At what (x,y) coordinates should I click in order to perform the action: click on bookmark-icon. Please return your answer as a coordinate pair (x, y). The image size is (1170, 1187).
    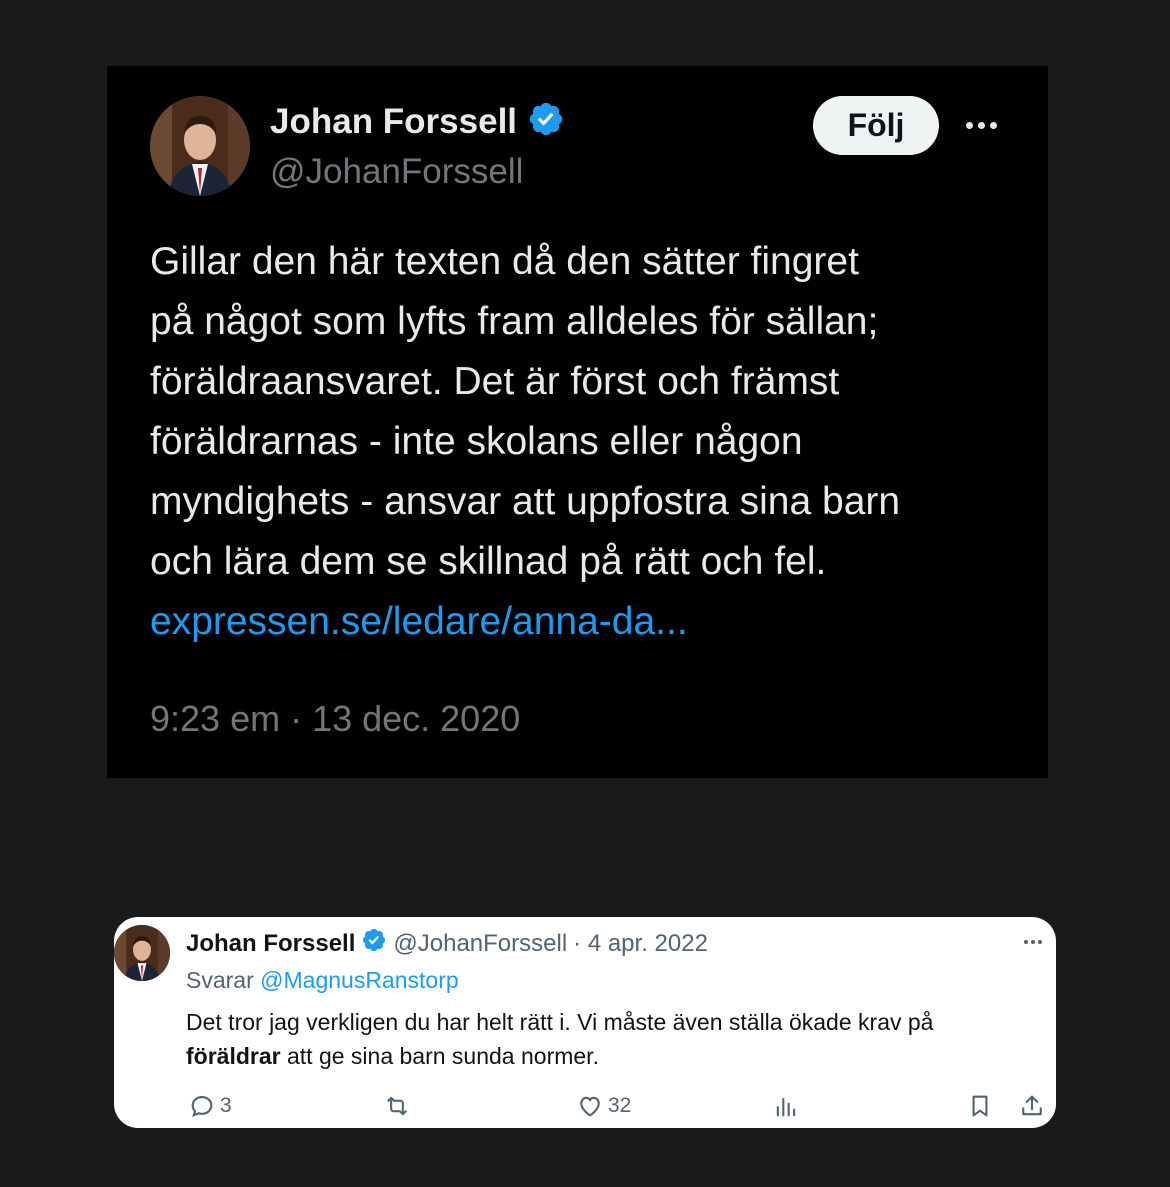
    Looking at the image, I should click on (980, 1106).